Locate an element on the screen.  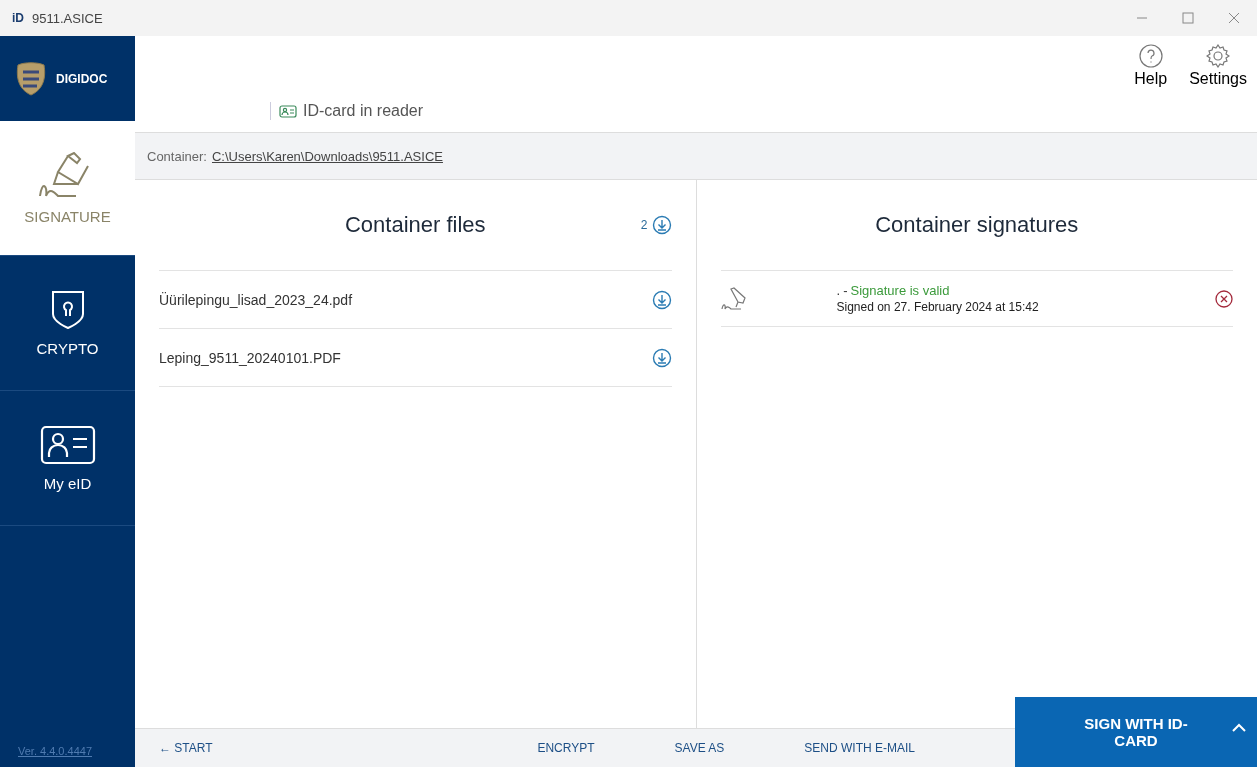
remove-icon is located at coordinates (1224, 298).